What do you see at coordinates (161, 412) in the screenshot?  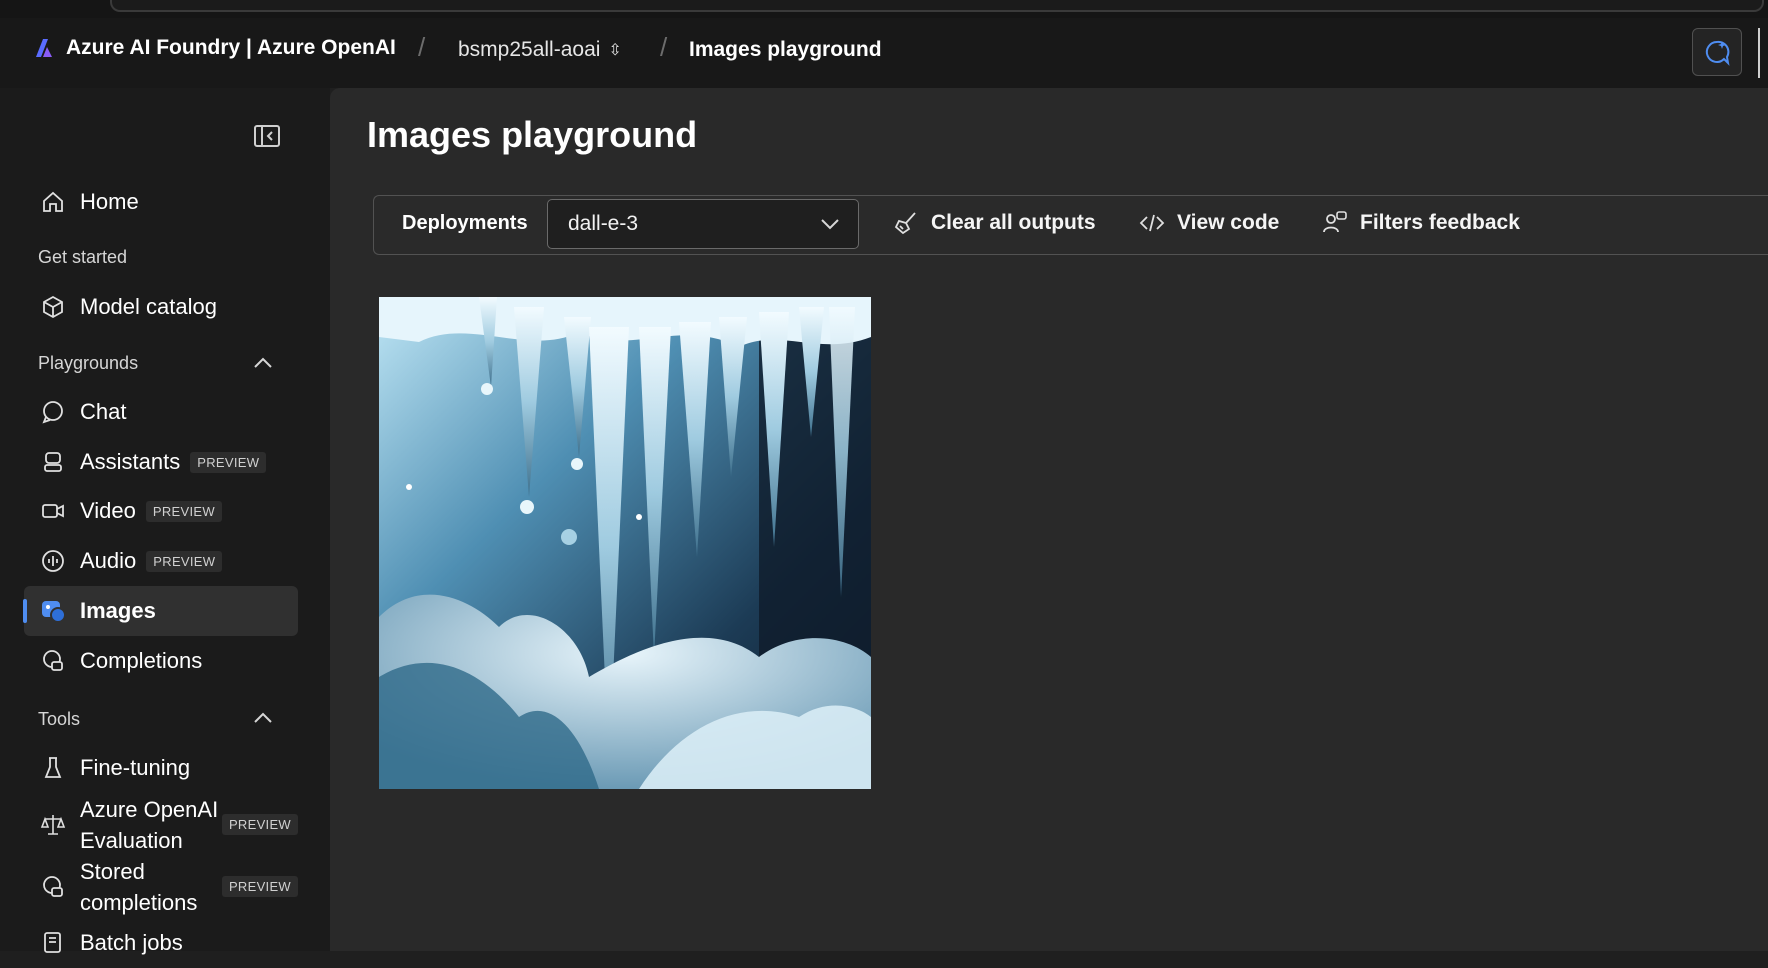 I see `sidebar-item-chat: Chat` at bounding box center [161, 412].